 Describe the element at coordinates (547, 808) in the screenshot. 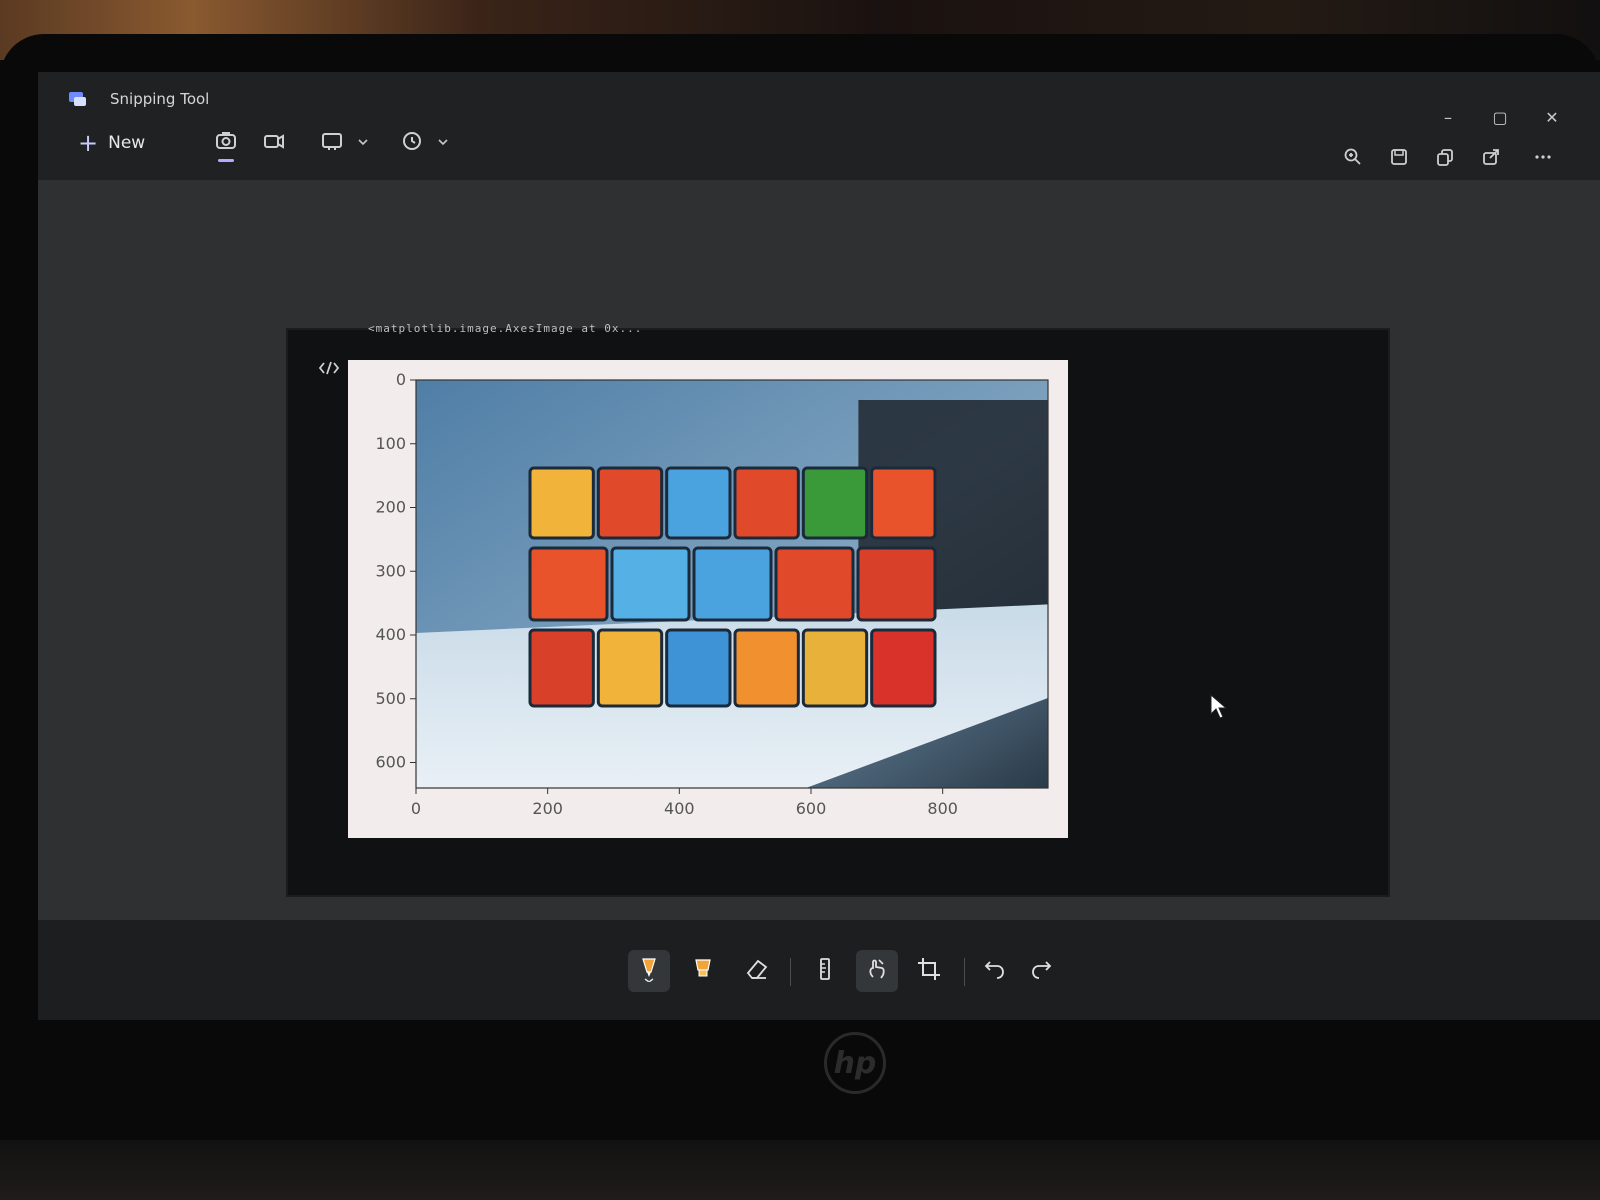

I see `x-tick-label: 200` at that location.